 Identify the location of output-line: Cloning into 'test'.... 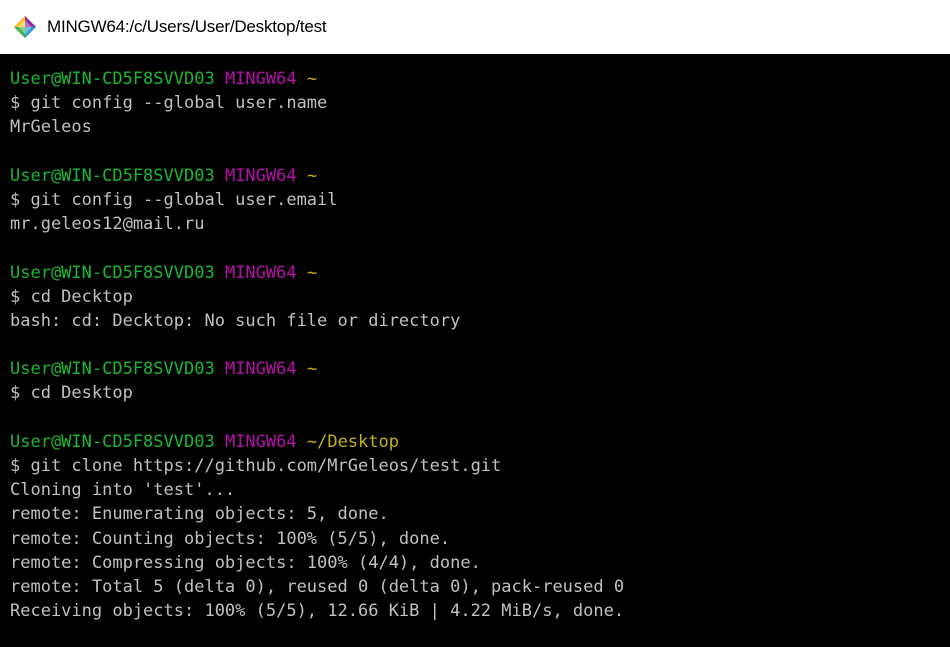
(123, 490).